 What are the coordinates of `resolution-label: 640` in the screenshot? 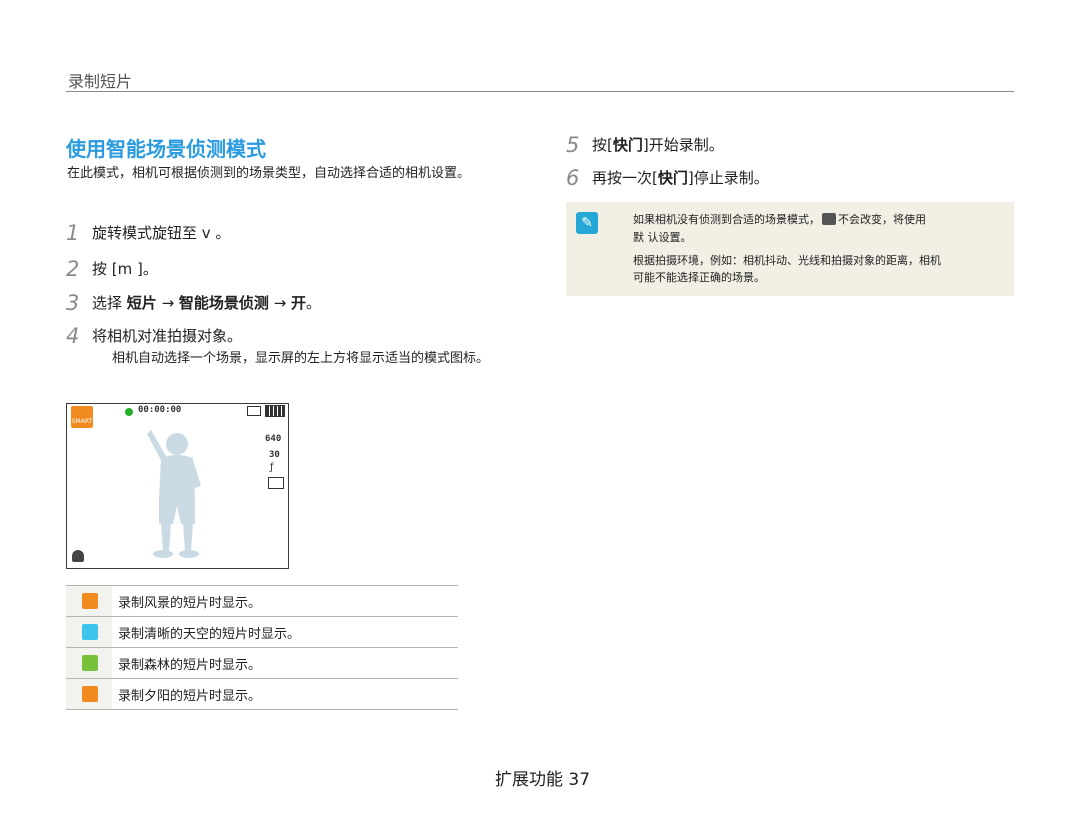 It's located at (273, 439).